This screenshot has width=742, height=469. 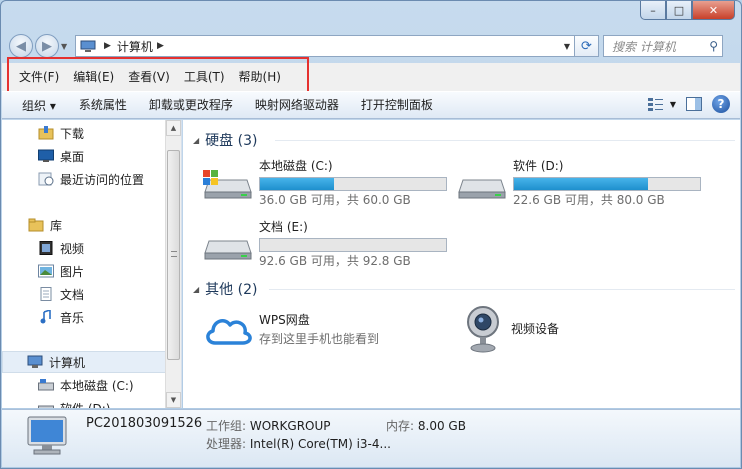 I want to click on back-button: ◀, so click(x=21, y=46).